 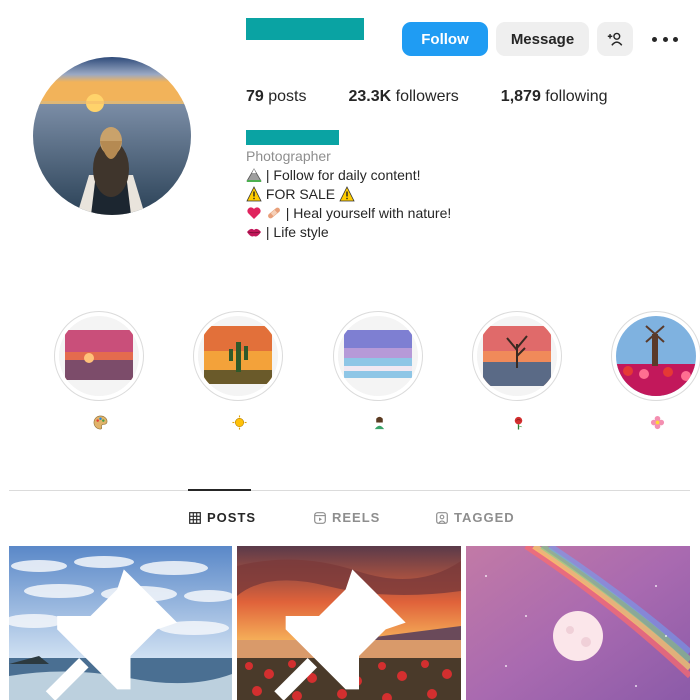 I want to click on following-stat: 1,879 following, so click(x=554, y=97).